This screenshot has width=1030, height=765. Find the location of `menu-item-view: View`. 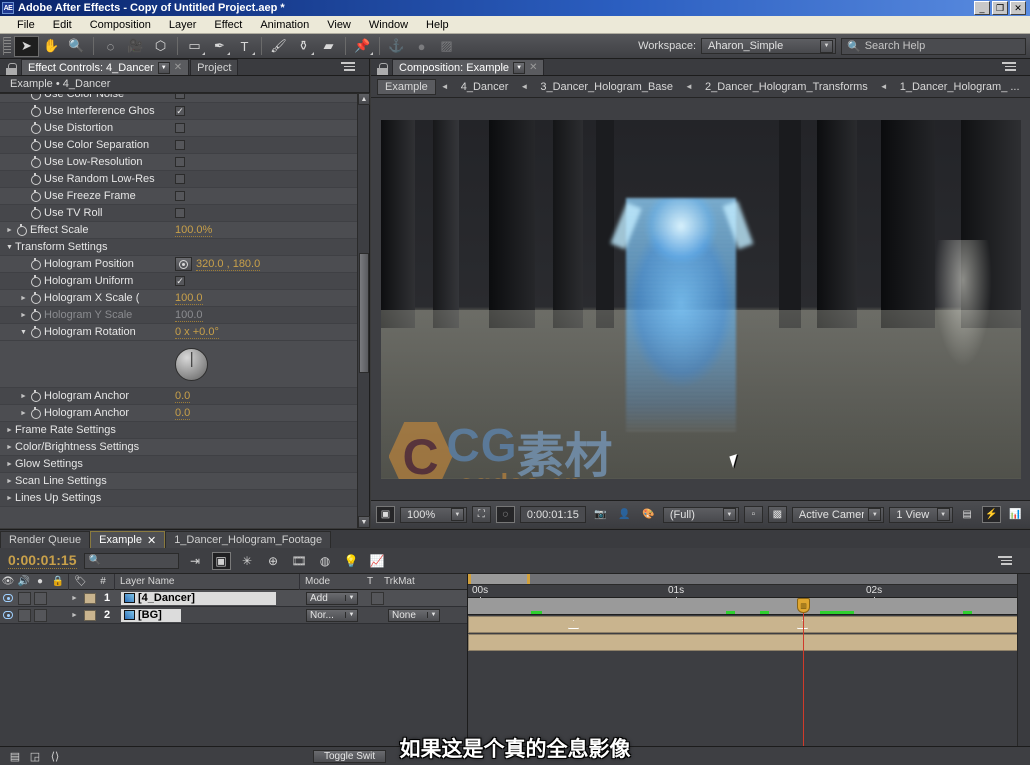

menu-item-view: View is located at coordinates (339, 25).